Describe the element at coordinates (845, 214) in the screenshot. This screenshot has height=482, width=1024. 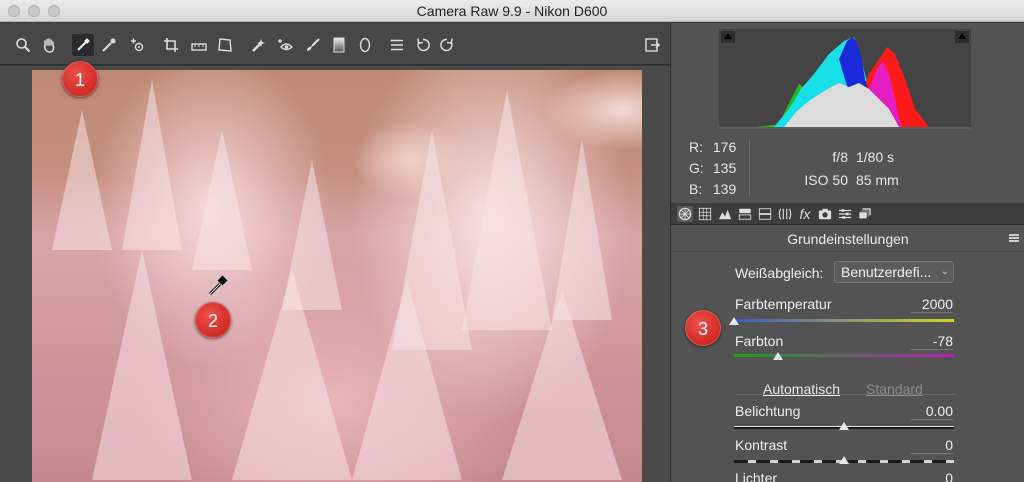
I see `tab-presets-icon` at that location.